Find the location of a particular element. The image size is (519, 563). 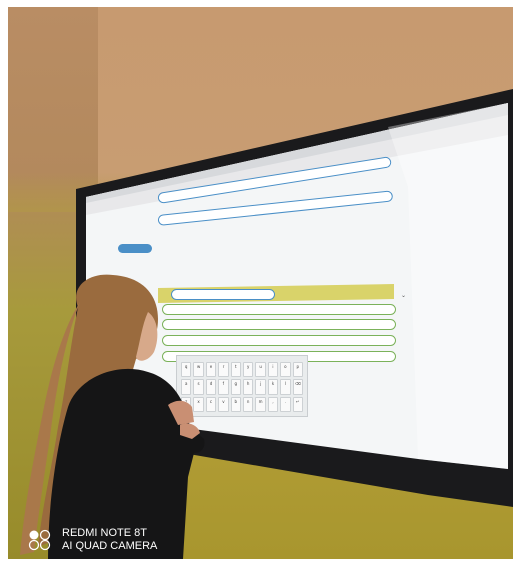

watermark-line-1: REDMI NOTE 8T is located at coordinates (104, 533).